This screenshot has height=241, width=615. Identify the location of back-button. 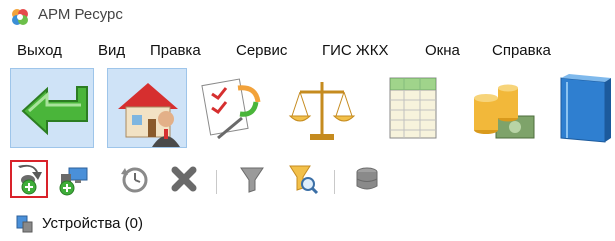
(52, 108).